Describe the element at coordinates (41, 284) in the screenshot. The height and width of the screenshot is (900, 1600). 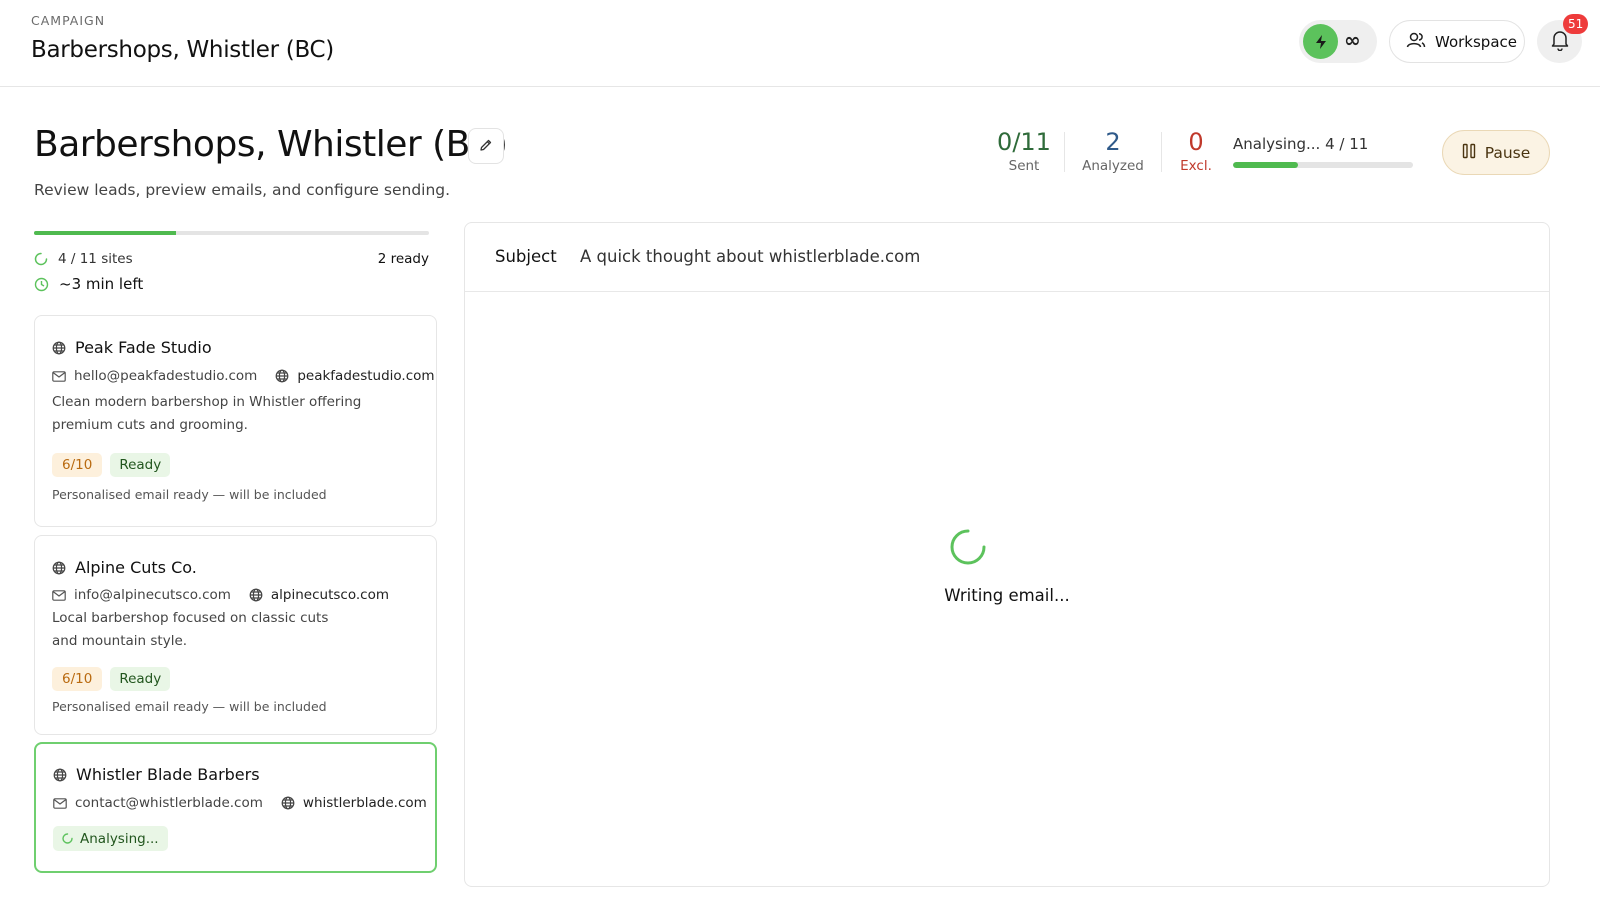
I see `clock-icon` at that location.